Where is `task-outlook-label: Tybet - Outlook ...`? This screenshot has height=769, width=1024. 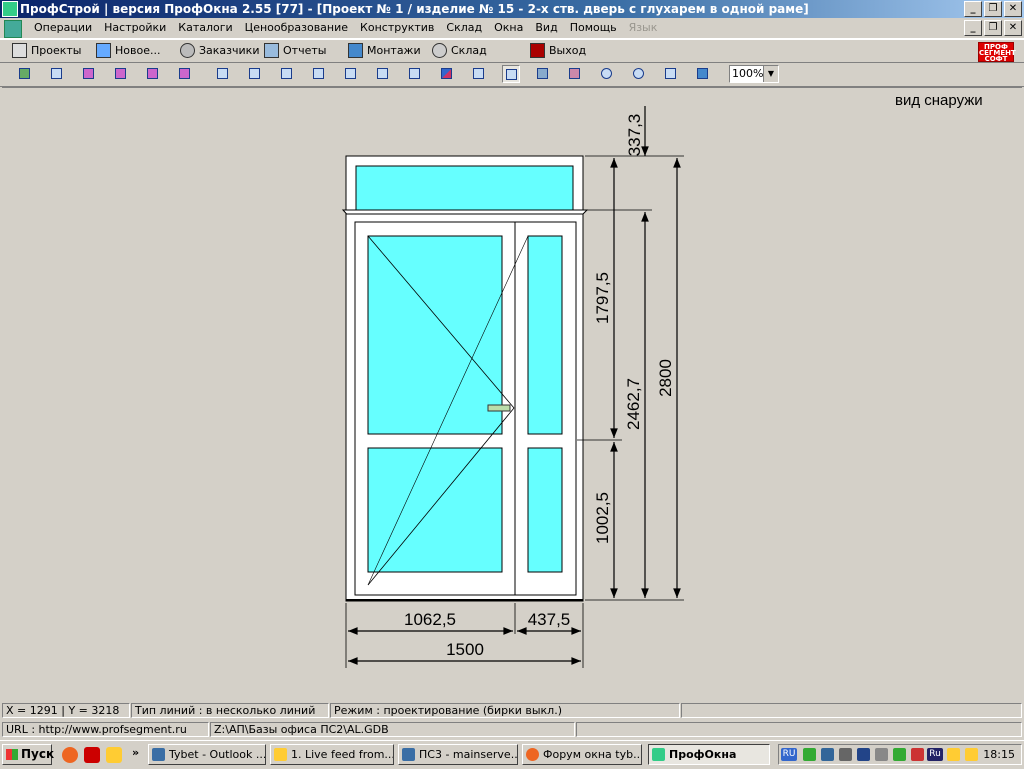 task-outlook-label: Tybet - Outlook ... is located at coordinates (217, 754).